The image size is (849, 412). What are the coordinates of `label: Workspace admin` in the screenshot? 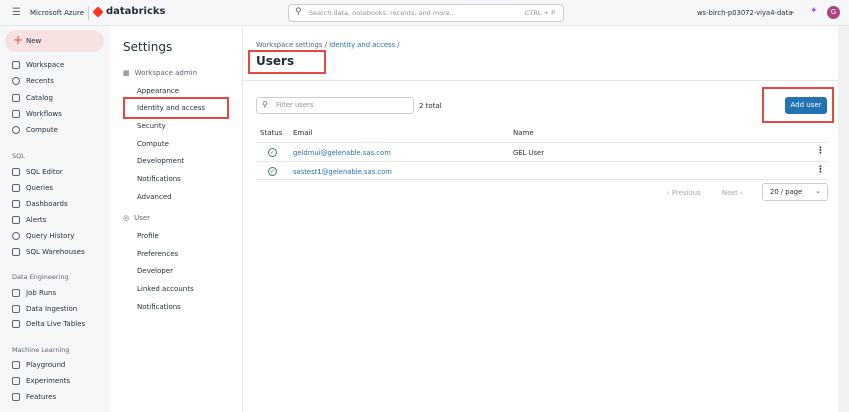 It's located at (166, 73).